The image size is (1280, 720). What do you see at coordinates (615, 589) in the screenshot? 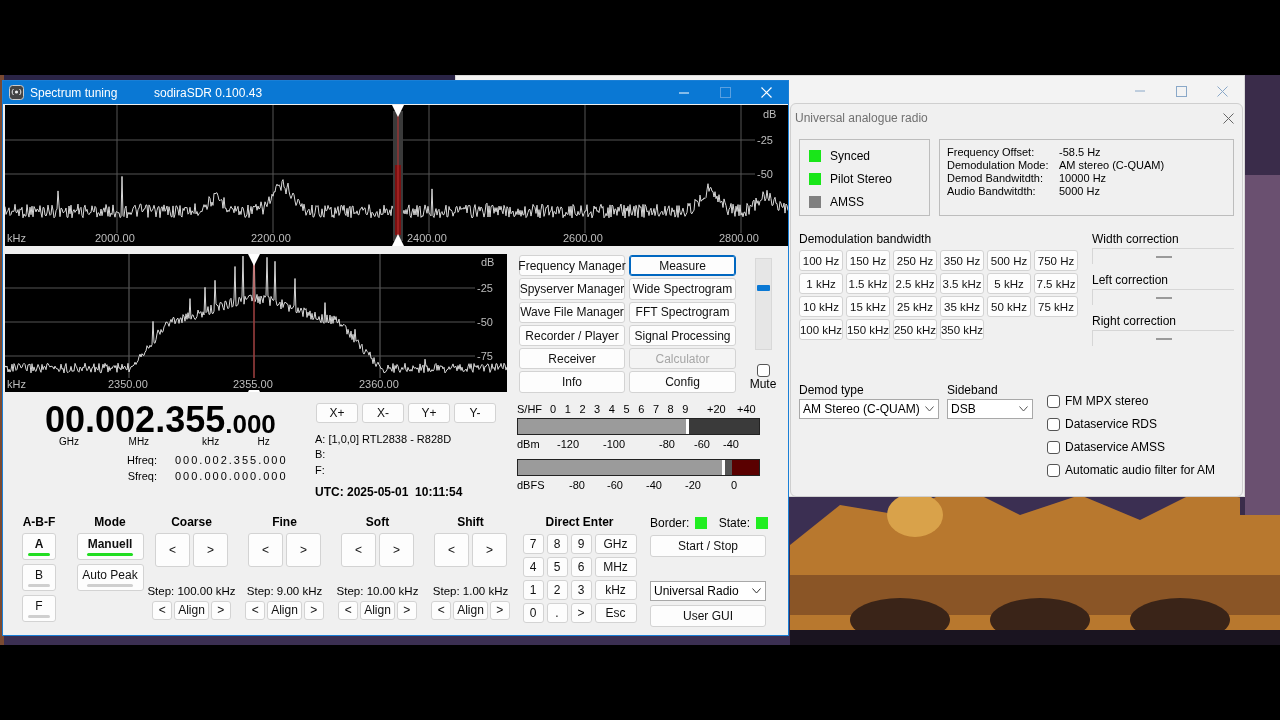
I see `keypad-key: kHz` at bounding box center [615, 589].